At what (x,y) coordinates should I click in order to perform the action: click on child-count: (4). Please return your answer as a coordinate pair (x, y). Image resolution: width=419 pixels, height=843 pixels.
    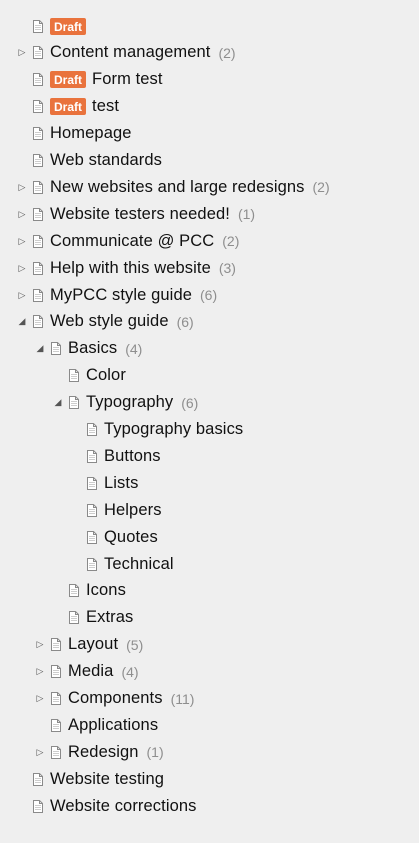
    Looking at the image, I should click on (134, 348).